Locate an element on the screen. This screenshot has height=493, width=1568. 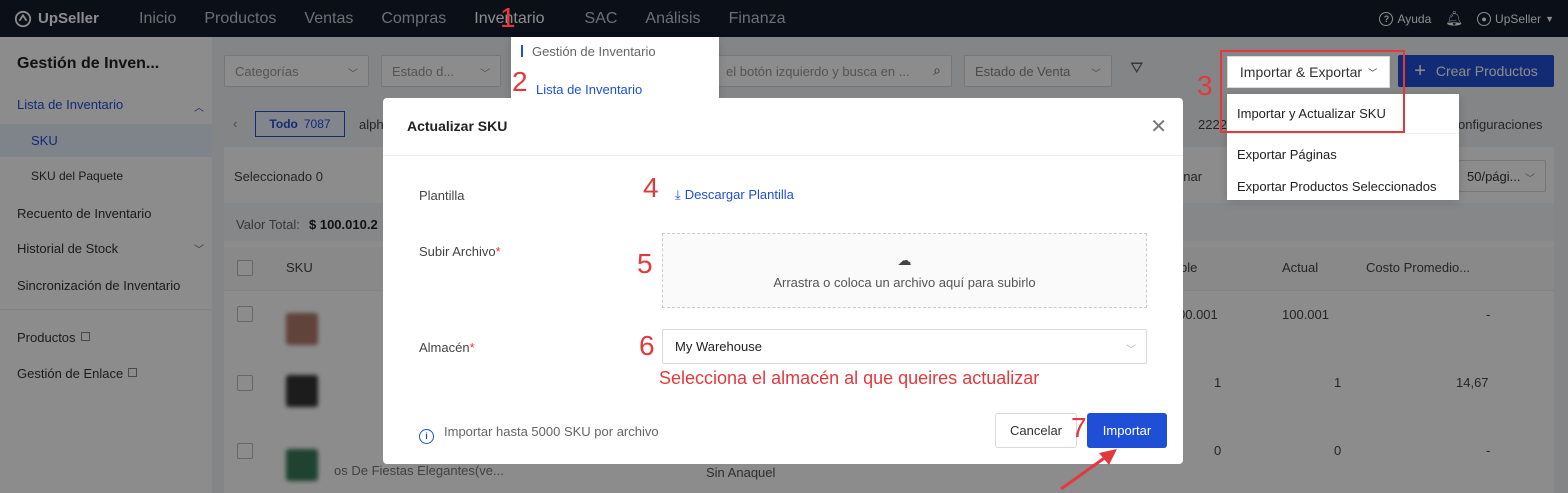
download-template-link: ⤓ Descargar Plantilla is located at coordinates (734, 195).